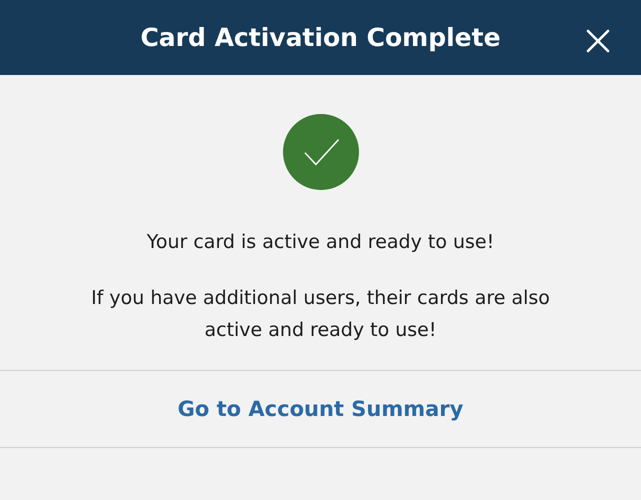 The width and height of the screenshot is (641, 500). I want to click on message-text: If you have additional users, their cards are also active and ready to use!, so click(320, 314).